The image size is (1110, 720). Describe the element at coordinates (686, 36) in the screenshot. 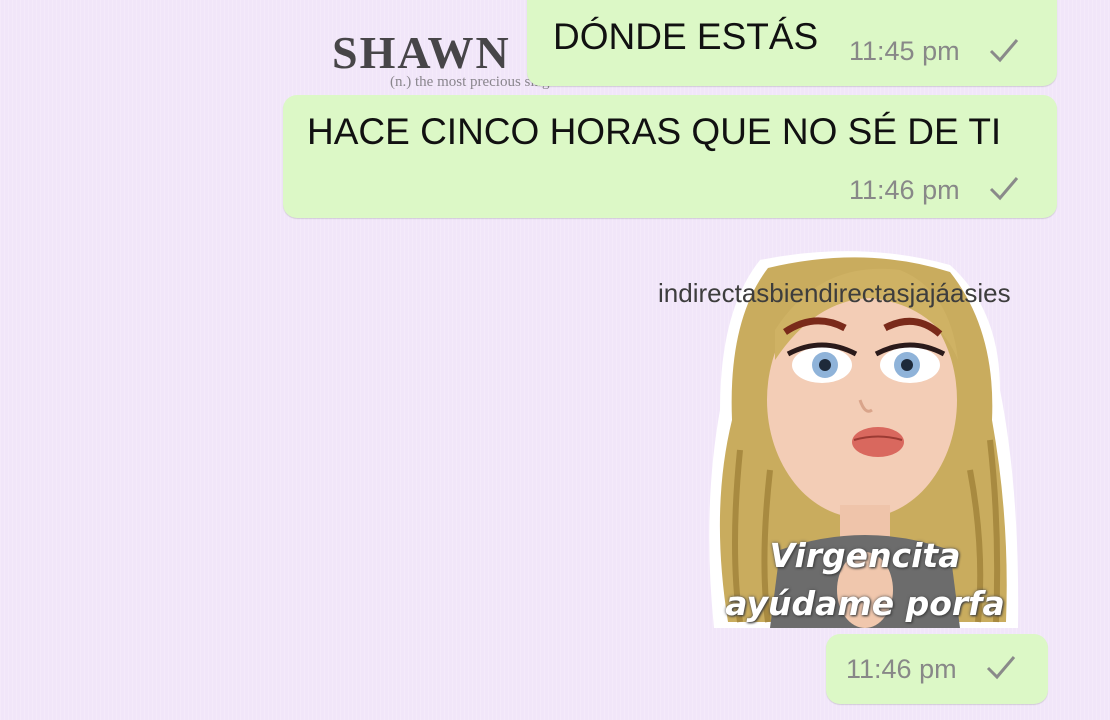

I see `message-text: DÓNDE ESTÁS` at that location.